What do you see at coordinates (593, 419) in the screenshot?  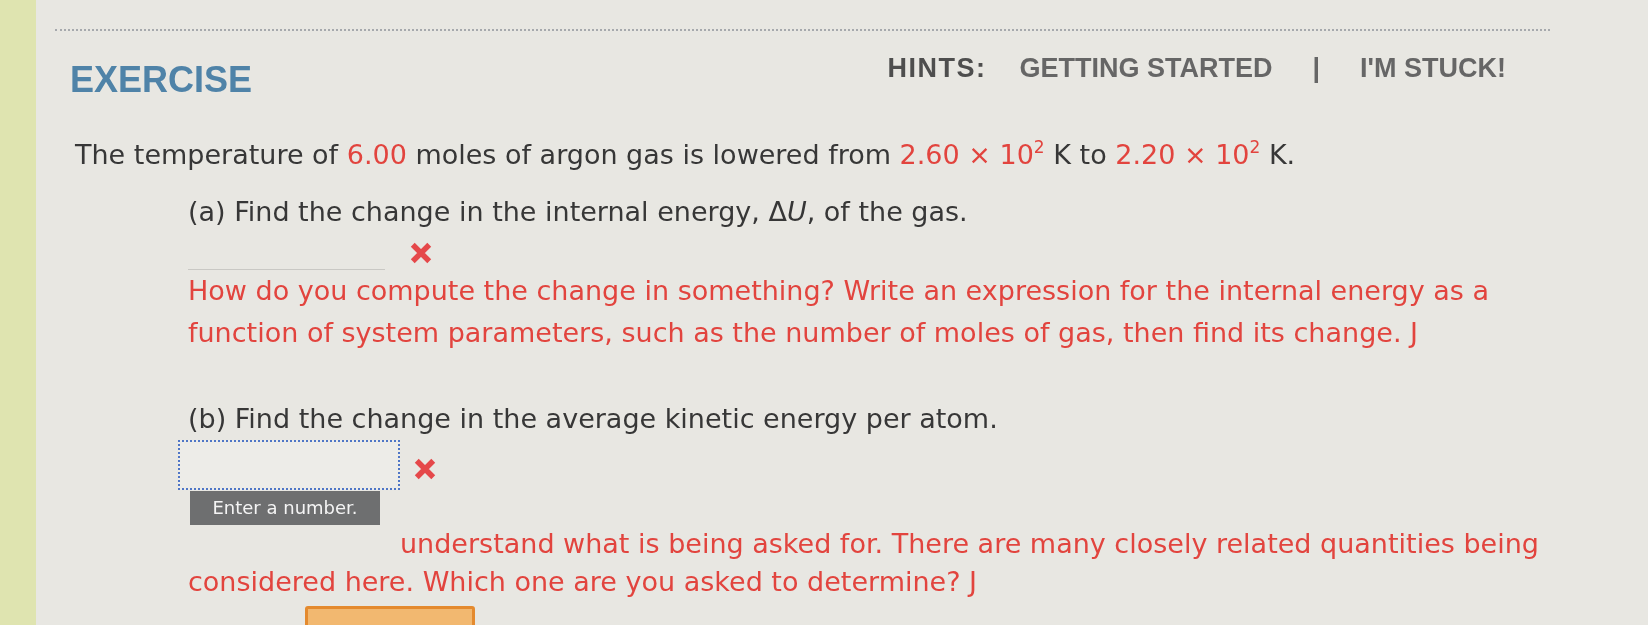 I see `question-text: (b) Find the change in the average kinetic energy per atom.` at bounding box center [593, 419].